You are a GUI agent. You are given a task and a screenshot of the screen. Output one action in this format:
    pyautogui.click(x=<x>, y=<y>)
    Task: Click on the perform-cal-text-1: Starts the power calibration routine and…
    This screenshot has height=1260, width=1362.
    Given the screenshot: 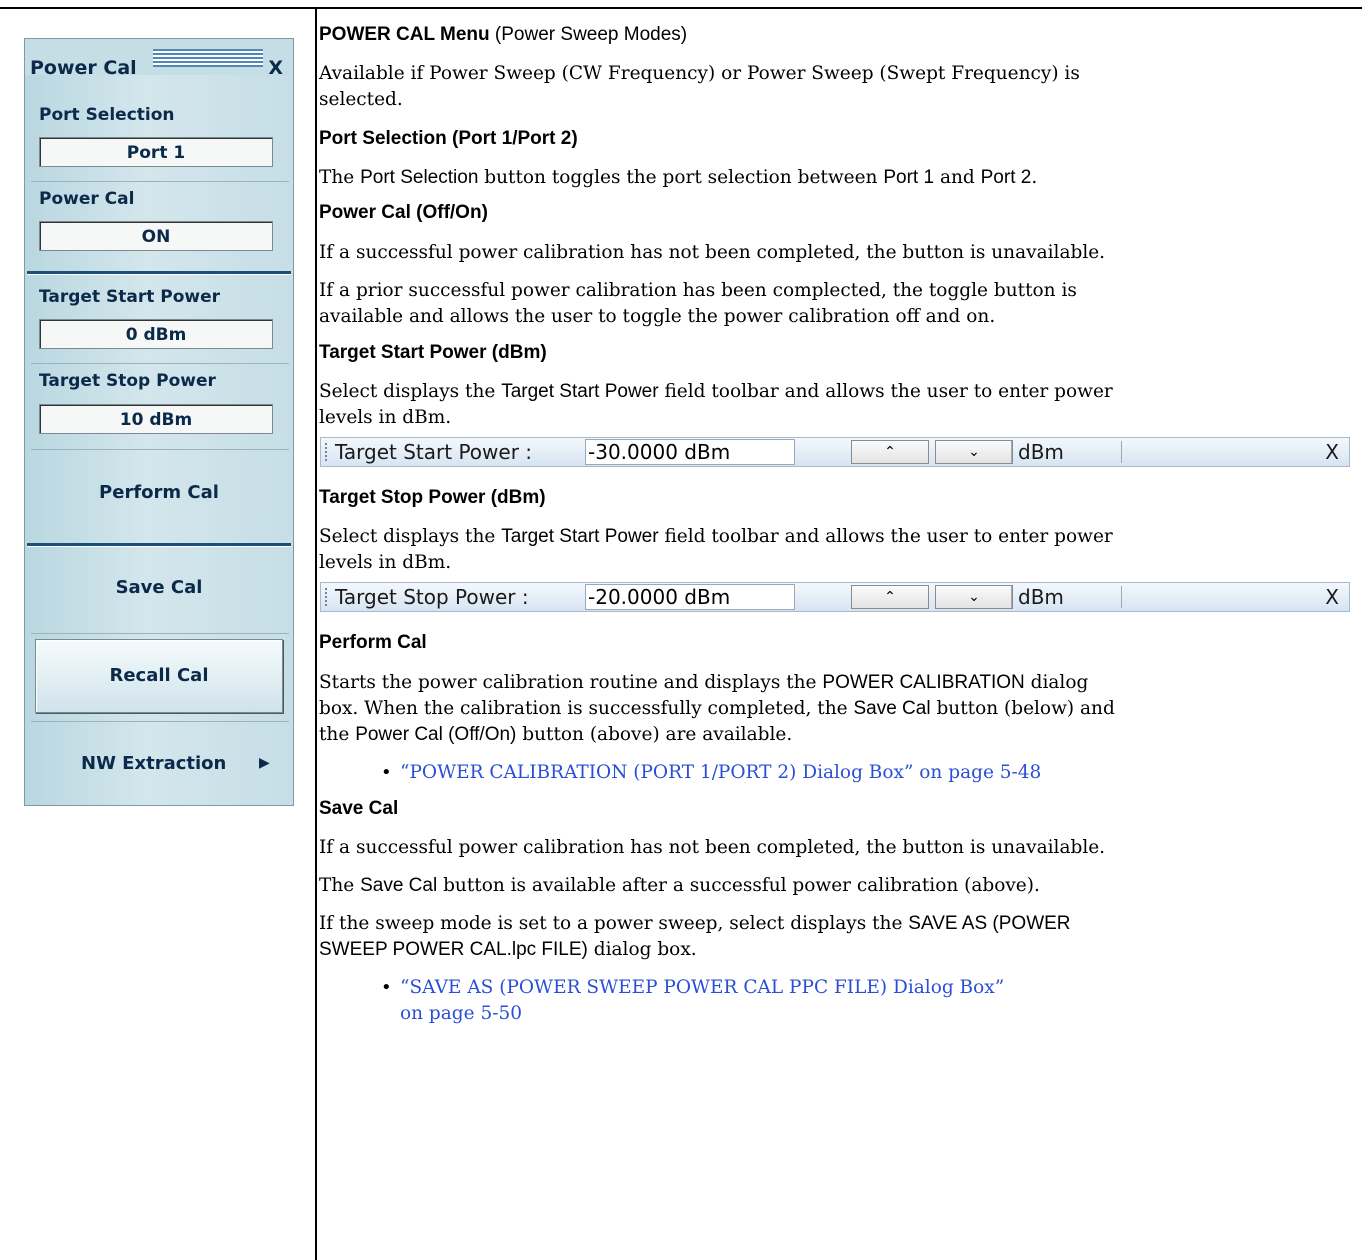 What is the action you would take?
    pyautogui.click(x=704, y=682)
    